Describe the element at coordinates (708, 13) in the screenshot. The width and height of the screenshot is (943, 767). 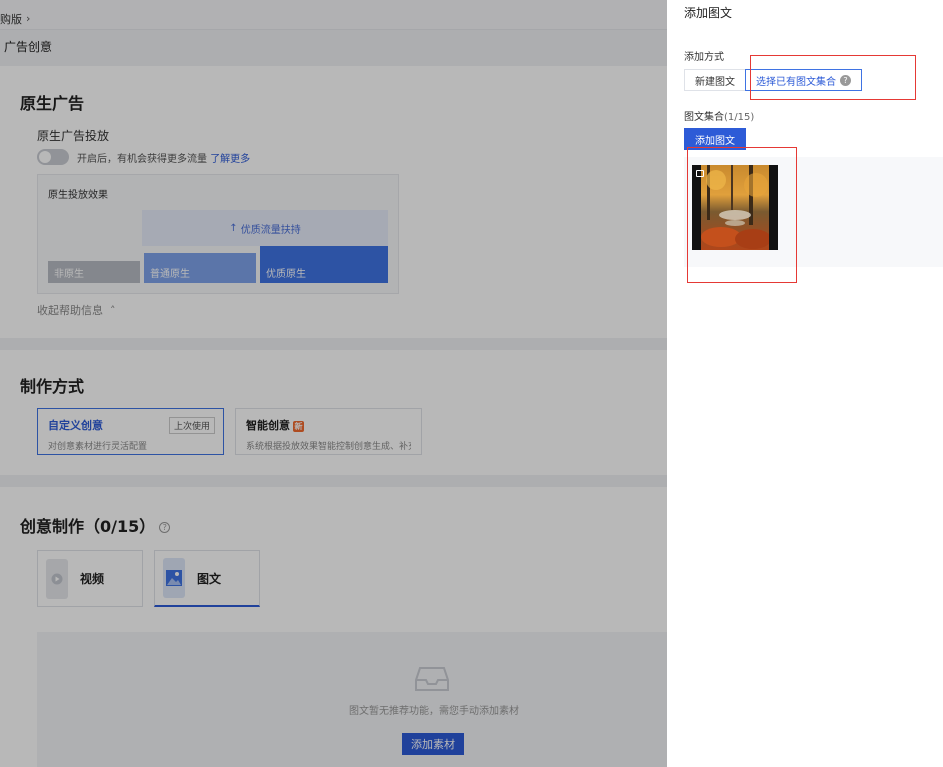
I see `drawer-title: 添加图文` at that location.